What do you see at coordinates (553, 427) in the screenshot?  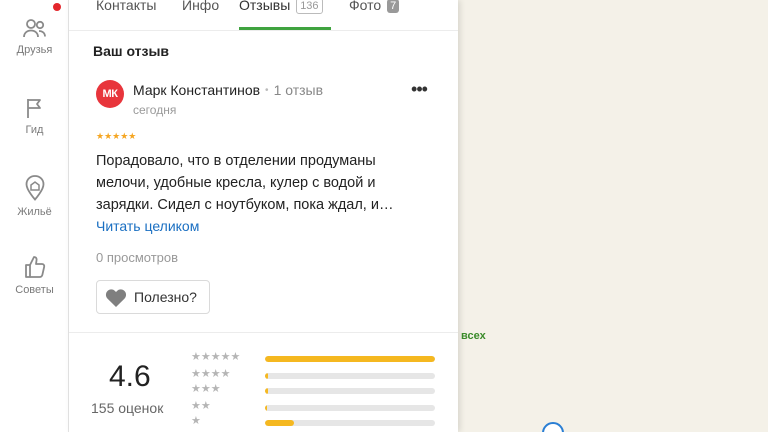 I see `map-marker-icon` at bounding box center [553, 427].